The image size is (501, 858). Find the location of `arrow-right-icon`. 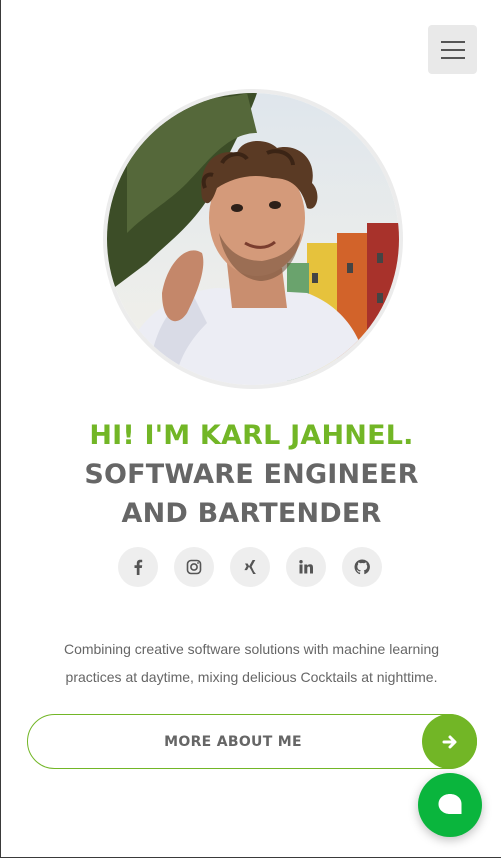

arrow-right-icon is located at coordinates (449, 741).